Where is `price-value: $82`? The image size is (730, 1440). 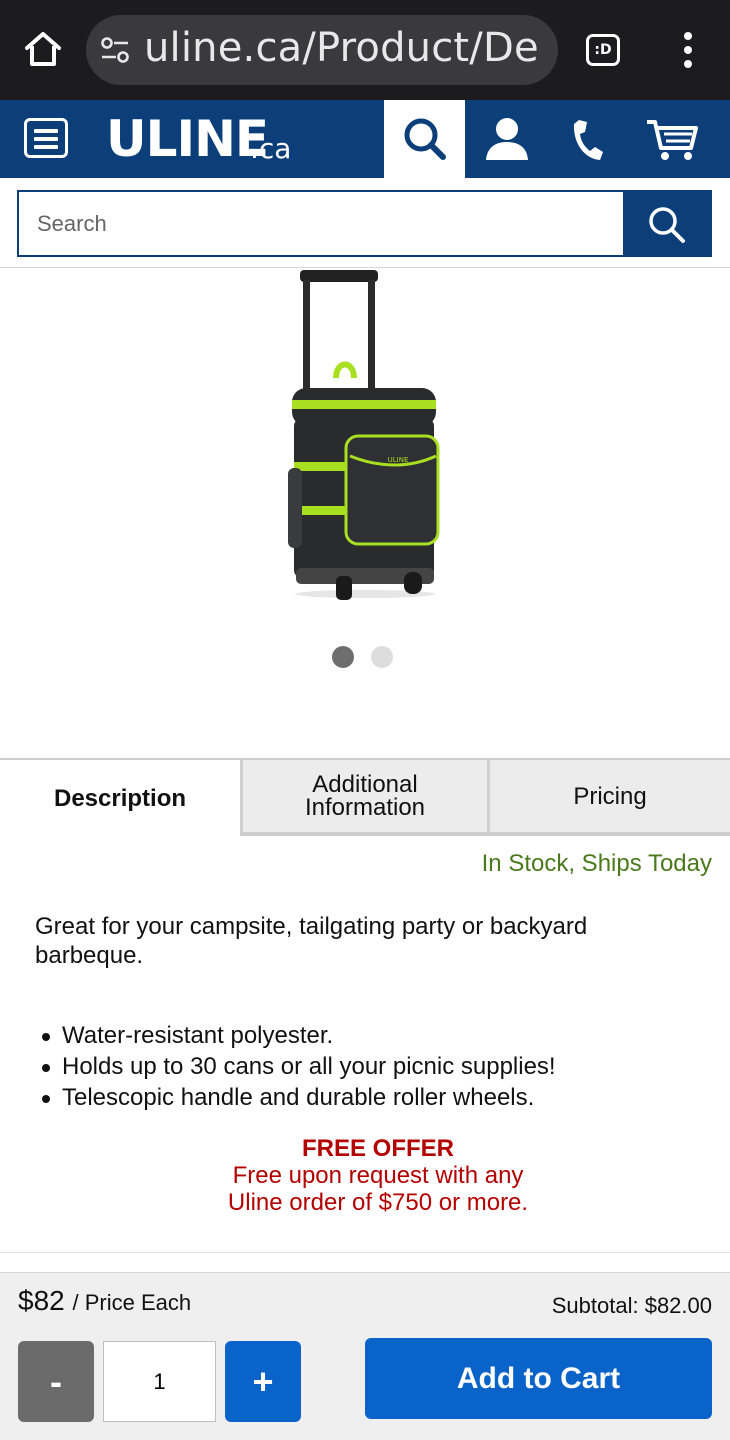 price-value: $82 is located at coordinates (41, 1300).